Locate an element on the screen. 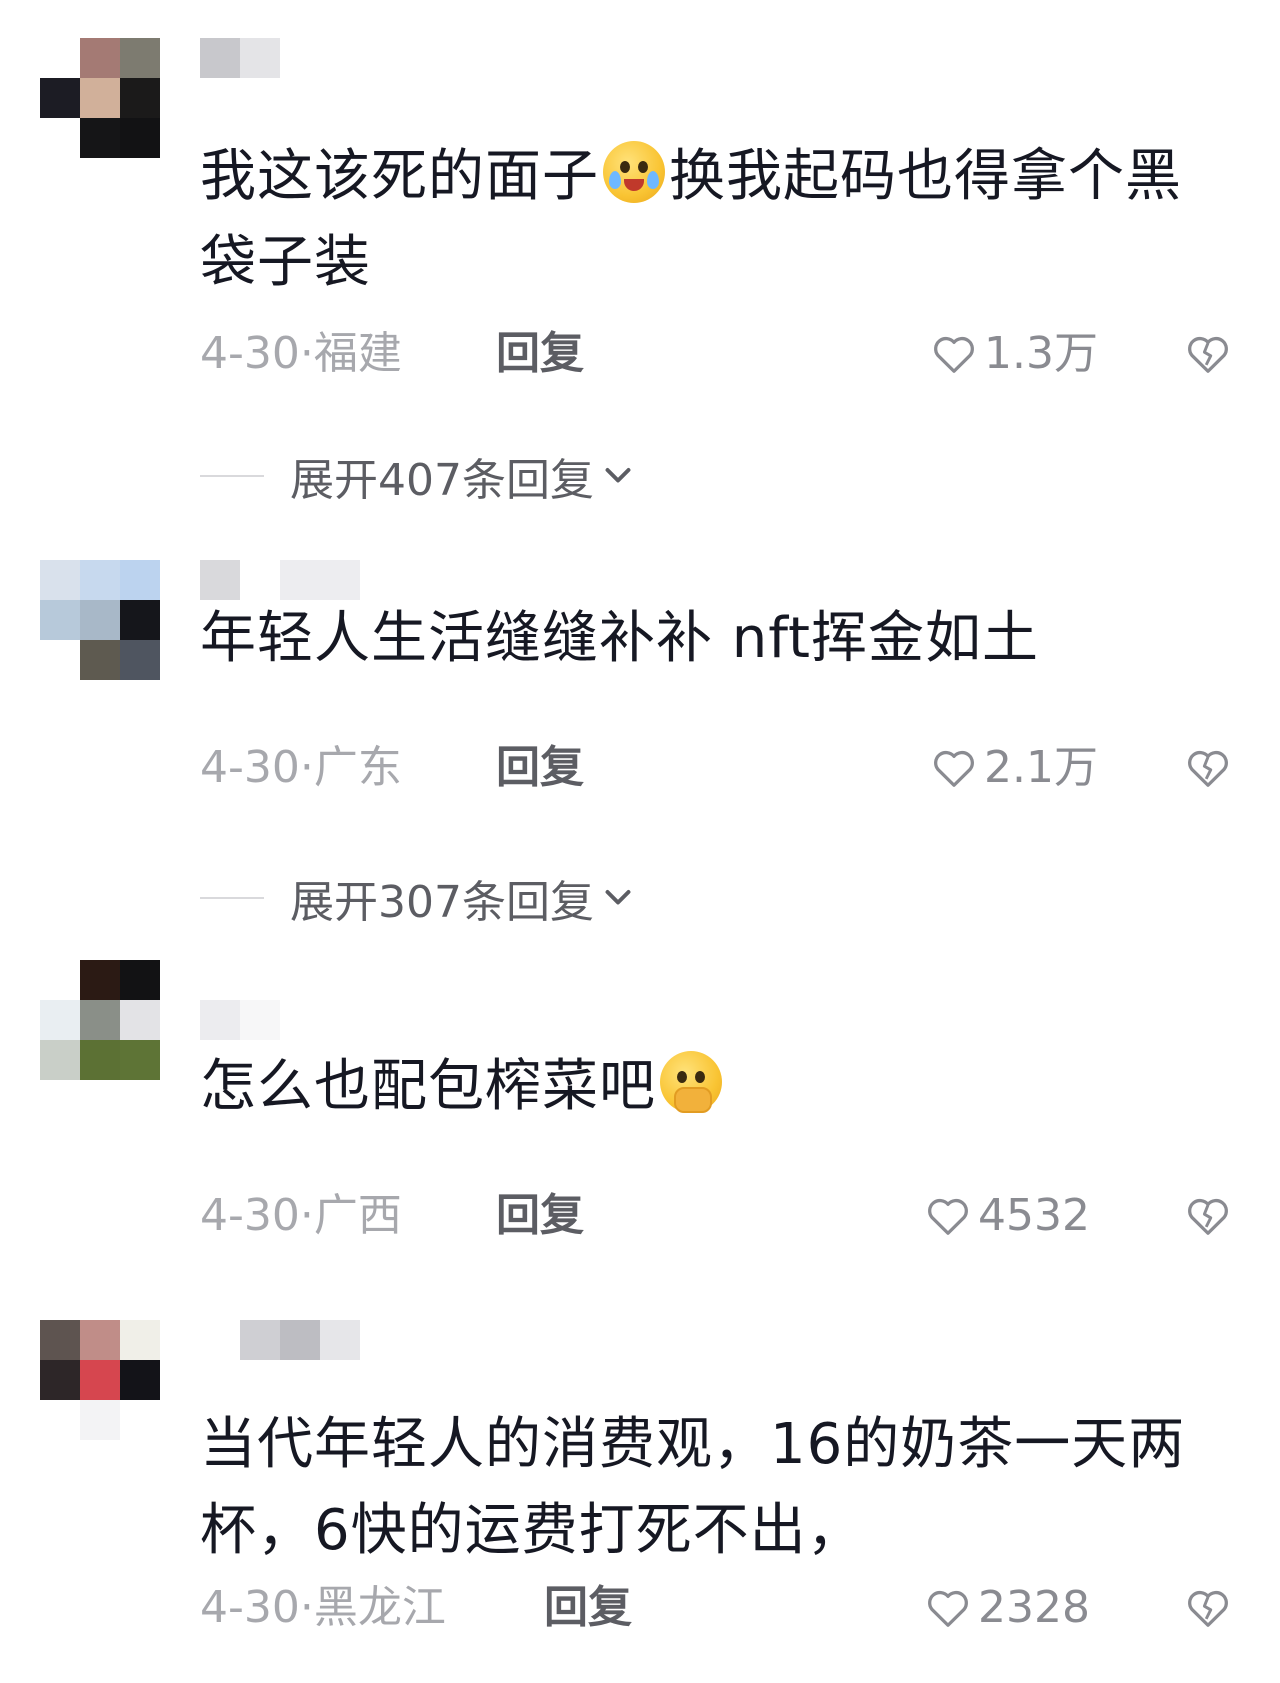  expand-replies-label: 展开407条回复 is located at coordinates (442, 480).